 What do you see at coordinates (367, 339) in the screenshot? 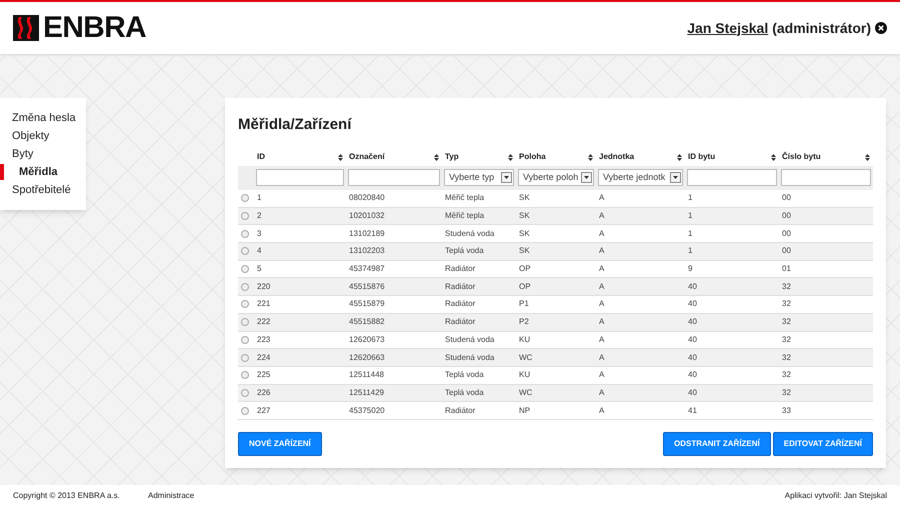
I see `table-cell: 12620673` at bounding box center [367, 339].